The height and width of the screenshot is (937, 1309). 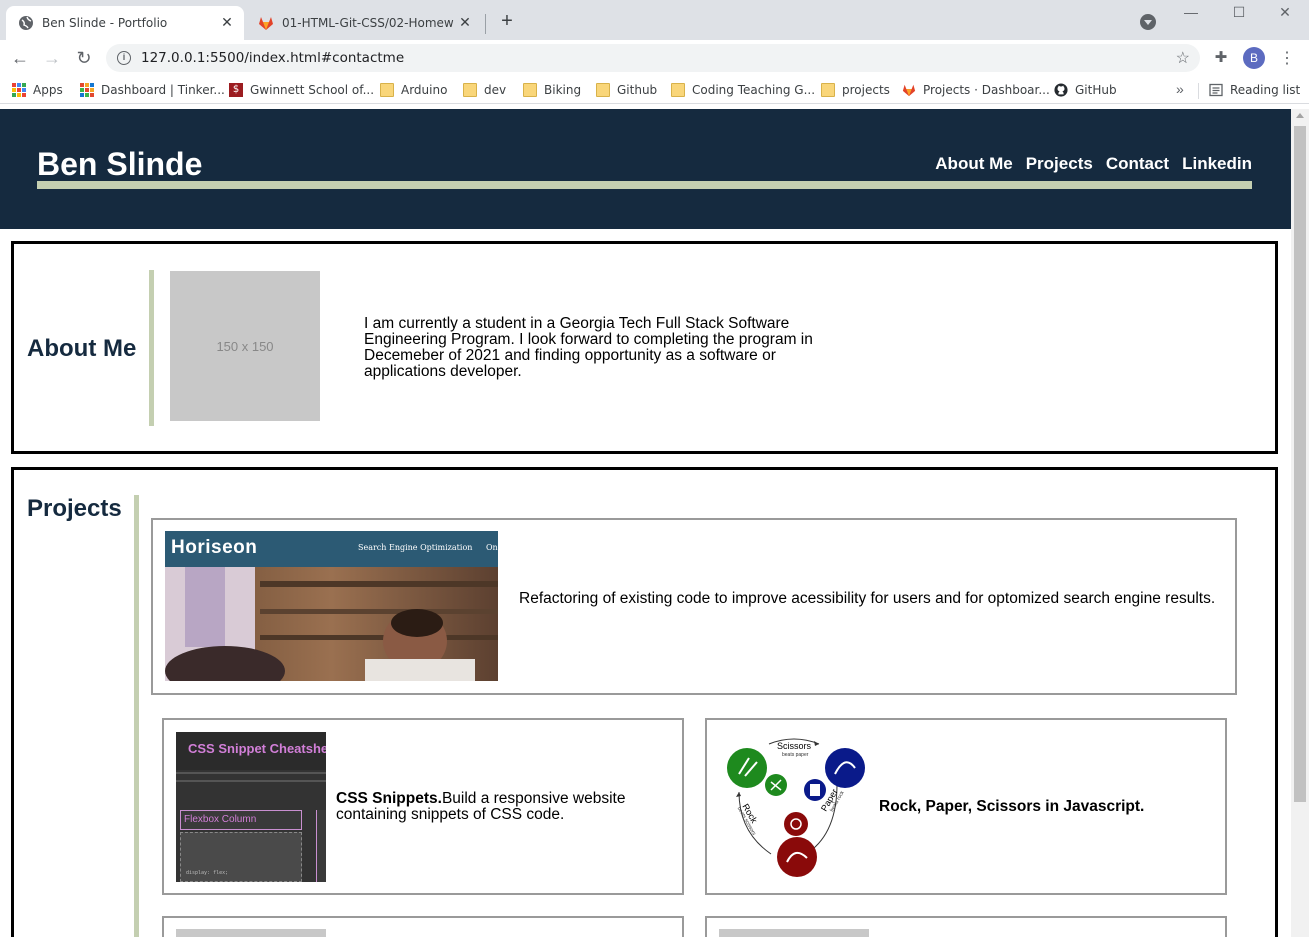 I want to click on tab-portfolio: Ben Slinde - Portfolio ✕, so click(x=125, y=23).